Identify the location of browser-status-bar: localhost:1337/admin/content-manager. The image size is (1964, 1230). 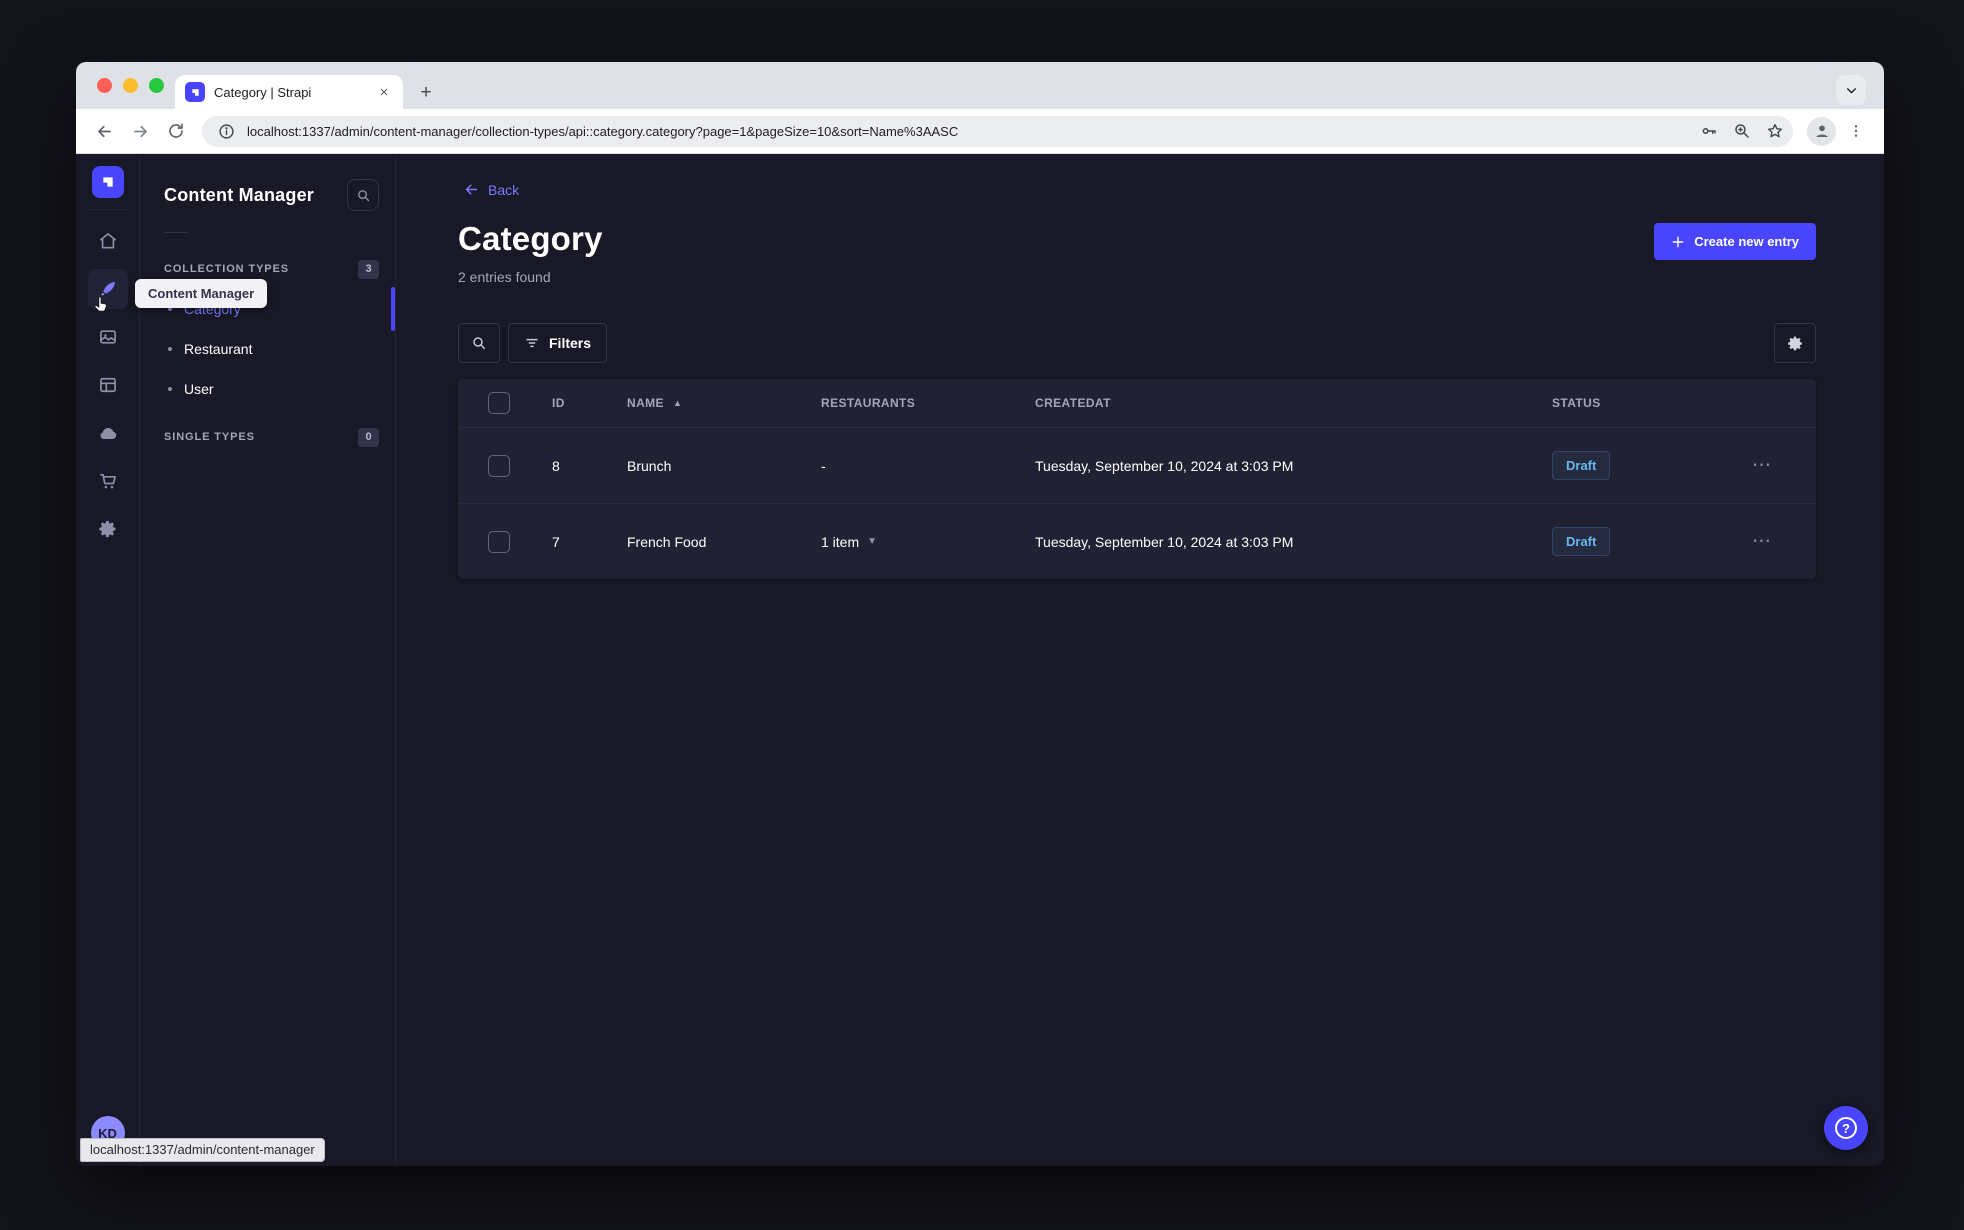
(202, 1150).